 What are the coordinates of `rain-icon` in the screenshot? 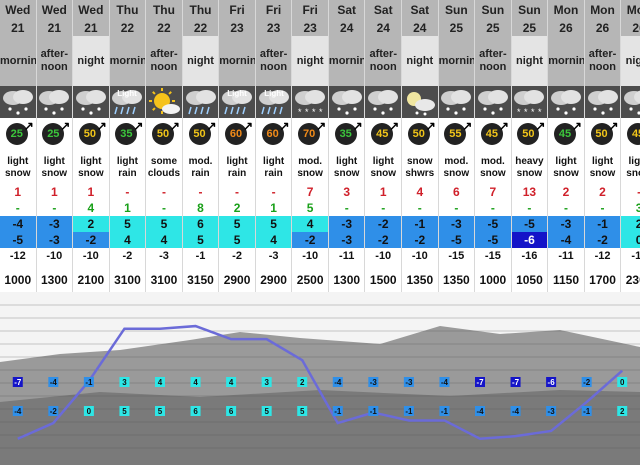 It's located at (200, 102).